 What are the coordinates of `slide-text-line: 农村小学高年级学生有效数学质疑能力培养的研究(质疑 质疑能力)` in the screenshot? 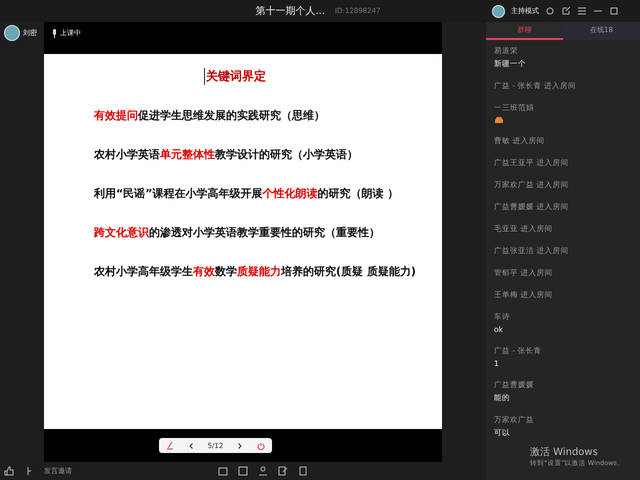 It's located at (255, 272).